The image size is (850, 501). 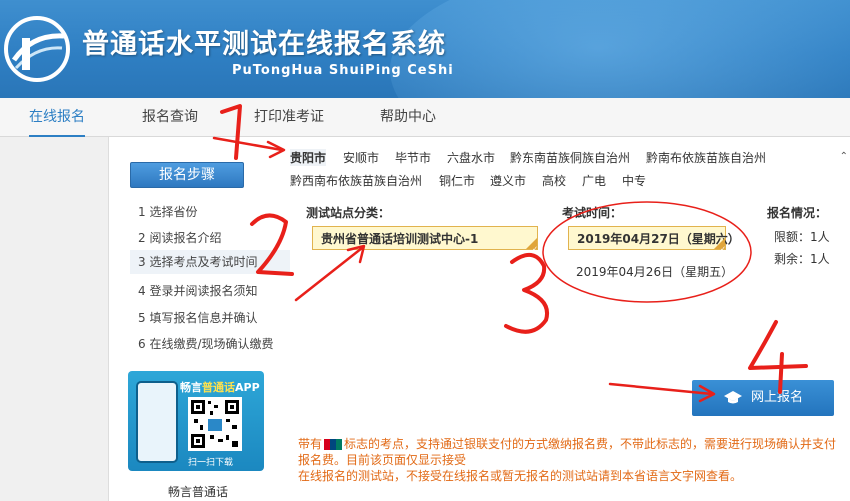 What do you see at coordinates (198, 291) in the screenshot?
I see `step-item: 4 登录并阅读报名须知` at bounding box center [198, 291].